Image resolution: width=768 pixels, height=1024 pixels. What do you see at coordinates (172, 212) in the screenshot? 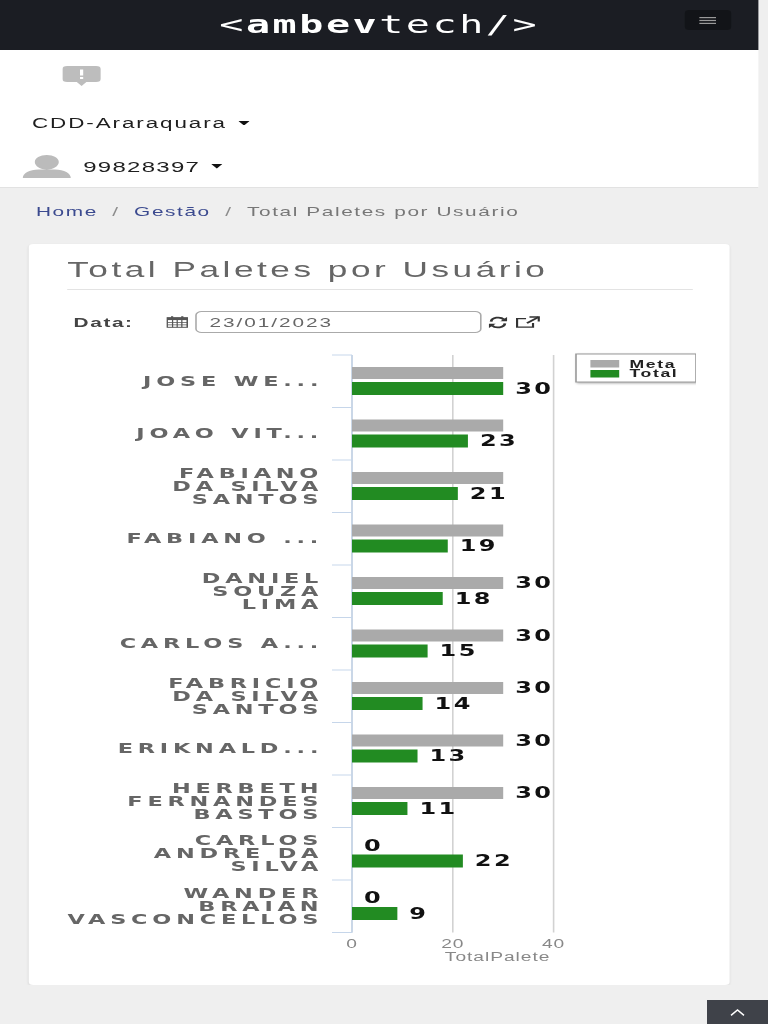
I see `breadcrumb-link: Gestão` at bounding box center [172, 212].